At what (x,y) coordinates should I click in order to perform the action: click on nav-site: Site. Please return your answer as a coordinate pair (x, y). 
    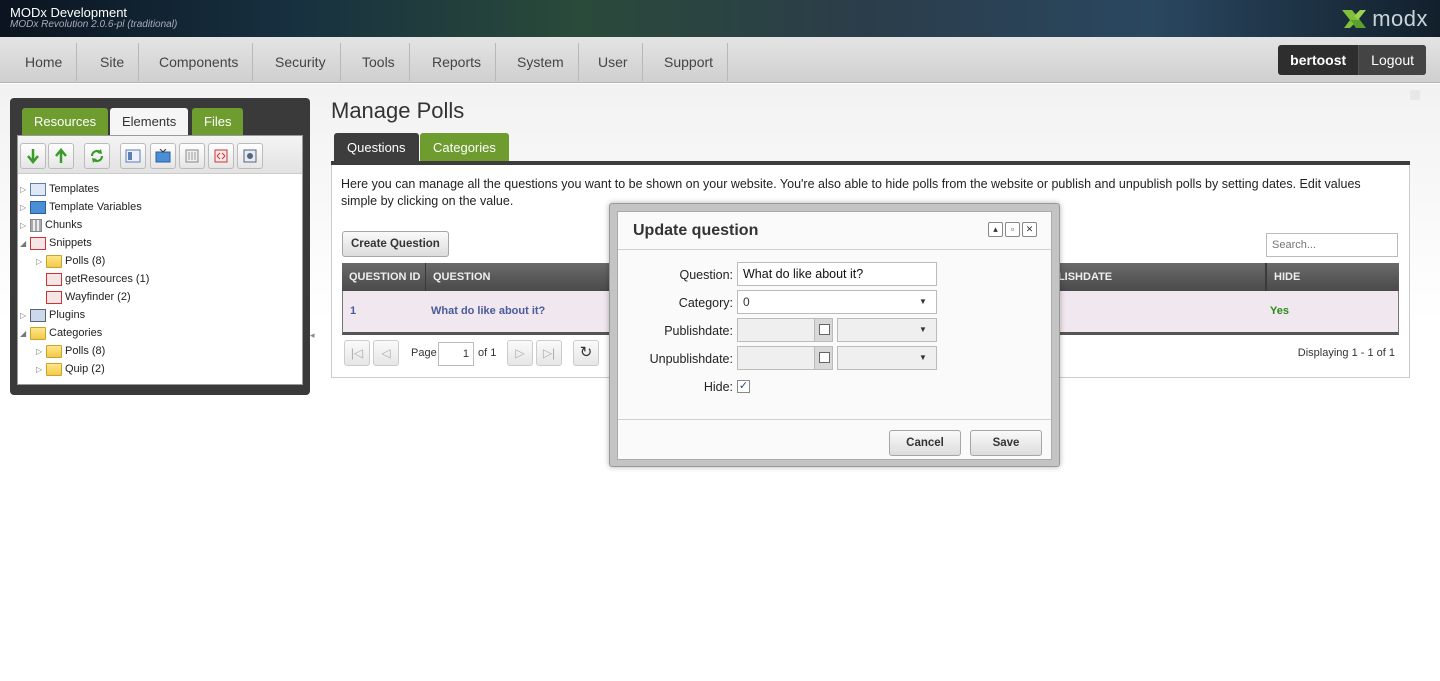
    Looking at the image, I should click on (113, 62).